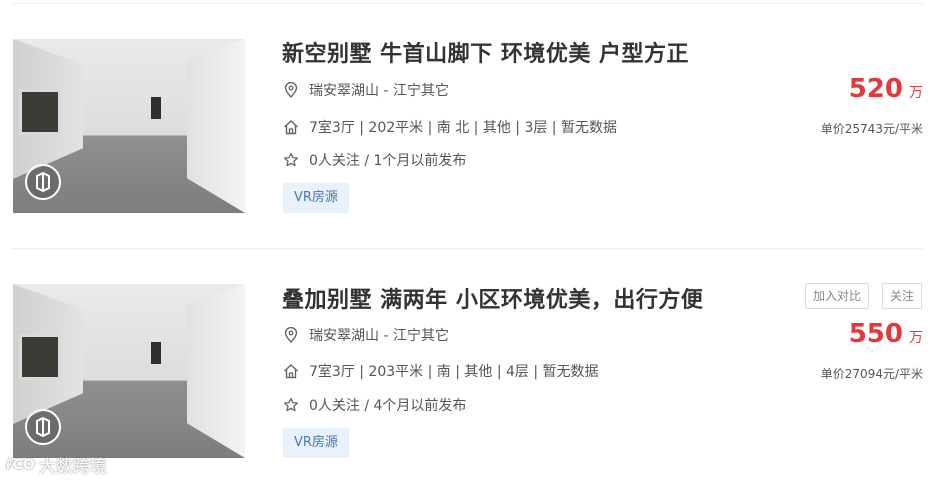 The height and width of the screenshot is (484, 949). I want to click on total-price: 550 万, so click(886, 334).